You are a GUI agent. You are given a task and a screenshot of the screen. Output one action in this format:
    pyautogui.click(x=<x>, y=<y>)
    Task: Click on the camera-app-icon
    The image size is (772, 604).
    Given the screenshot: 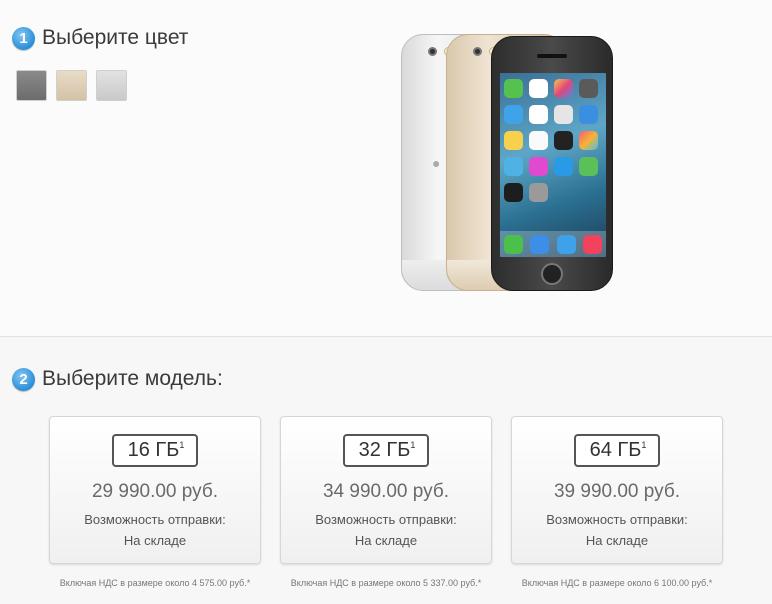 What is the action you would take?
    pyautogui.click(x=588, y=88)
    